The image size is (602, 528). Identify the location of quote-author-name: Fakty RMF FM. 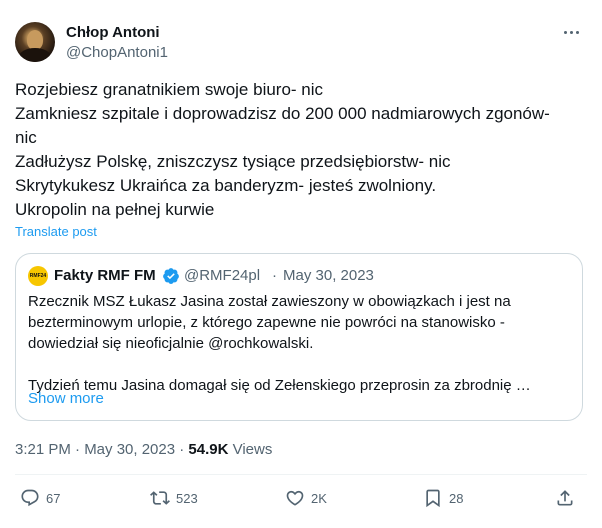
(105, 276).